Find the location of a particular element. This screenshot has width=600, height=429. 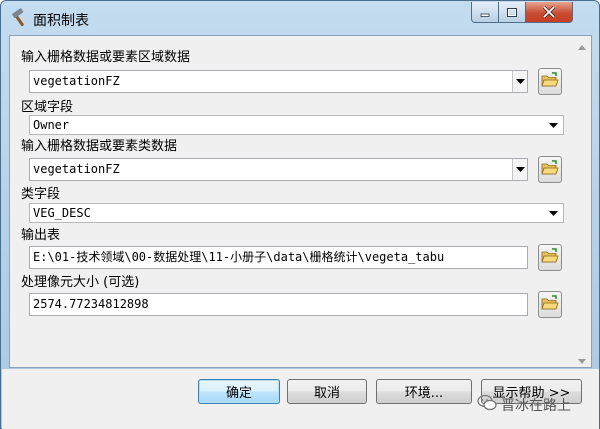

zone-data-dropdown is located at coordinates (519, 81).